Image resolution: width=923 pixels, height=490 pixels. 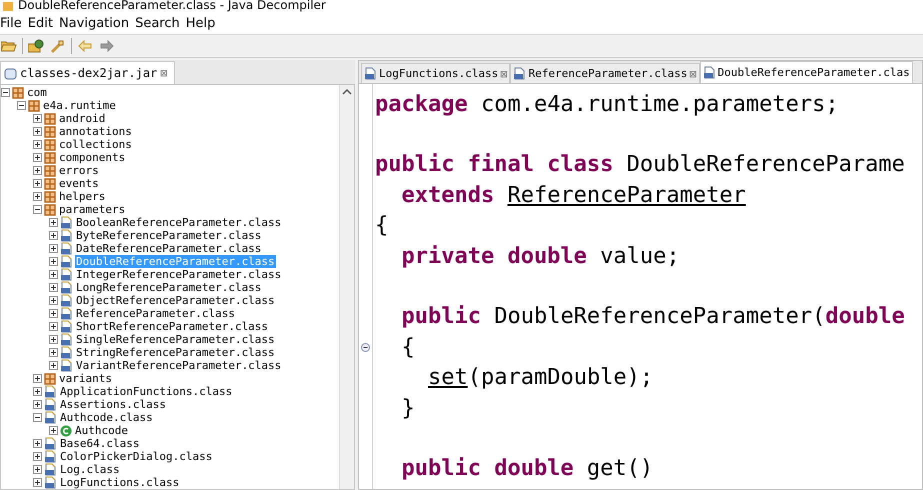 What do you see at coordinates (37, 92) in the screenshot?
I see `tree-item: com` at bounding box center [37, 92].